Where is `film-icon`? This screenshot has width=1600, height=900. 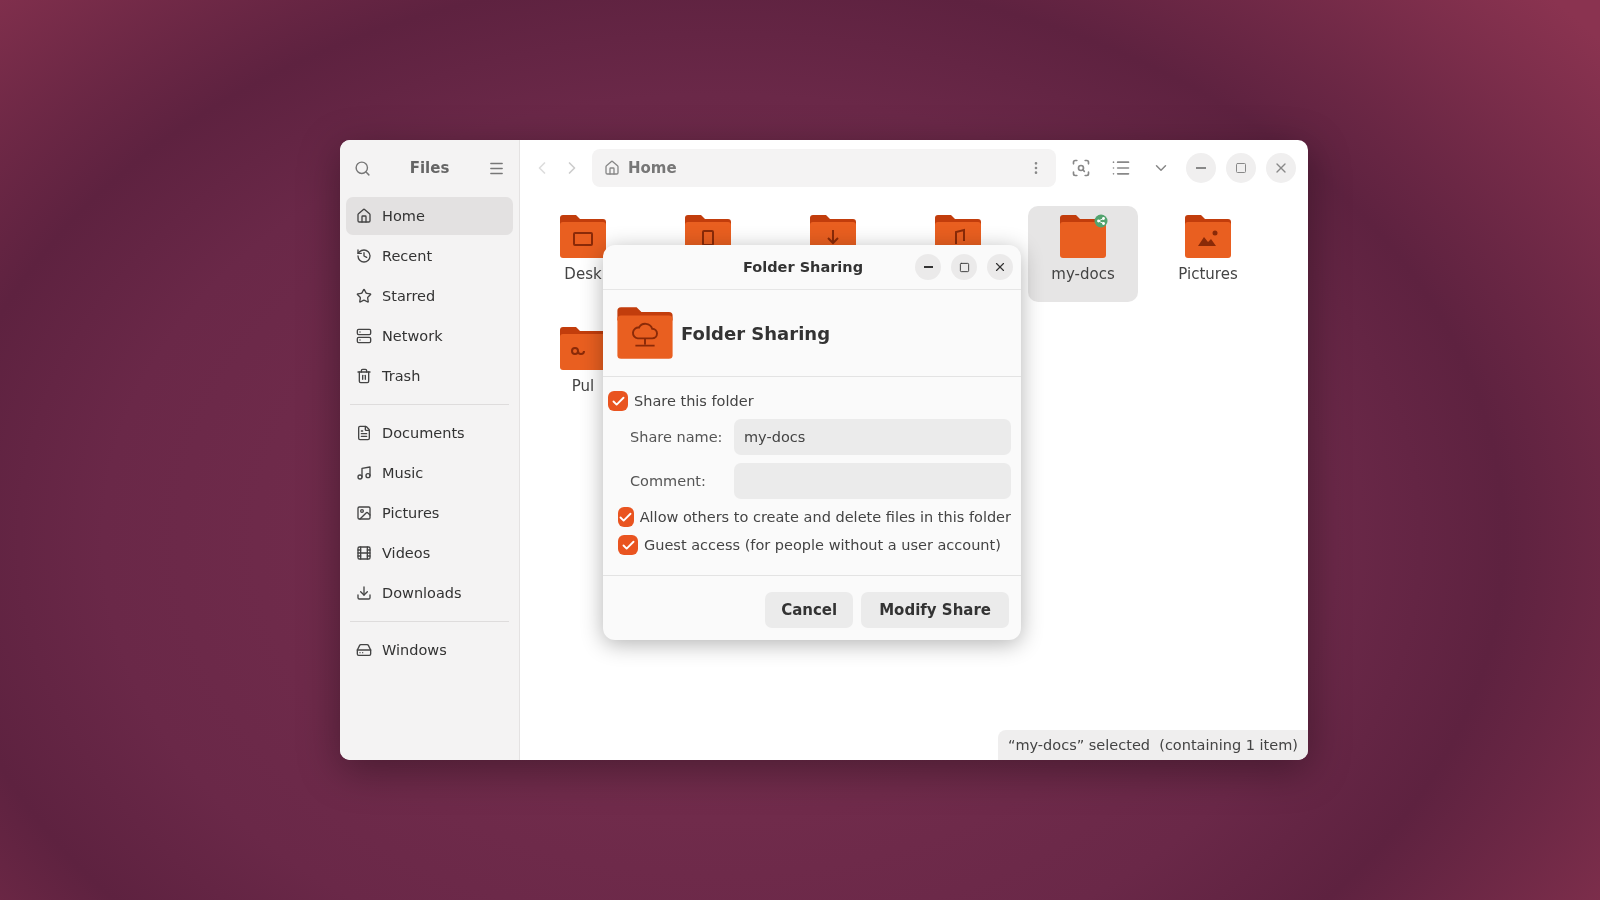 film-icon is located at coordinates (364, 553).